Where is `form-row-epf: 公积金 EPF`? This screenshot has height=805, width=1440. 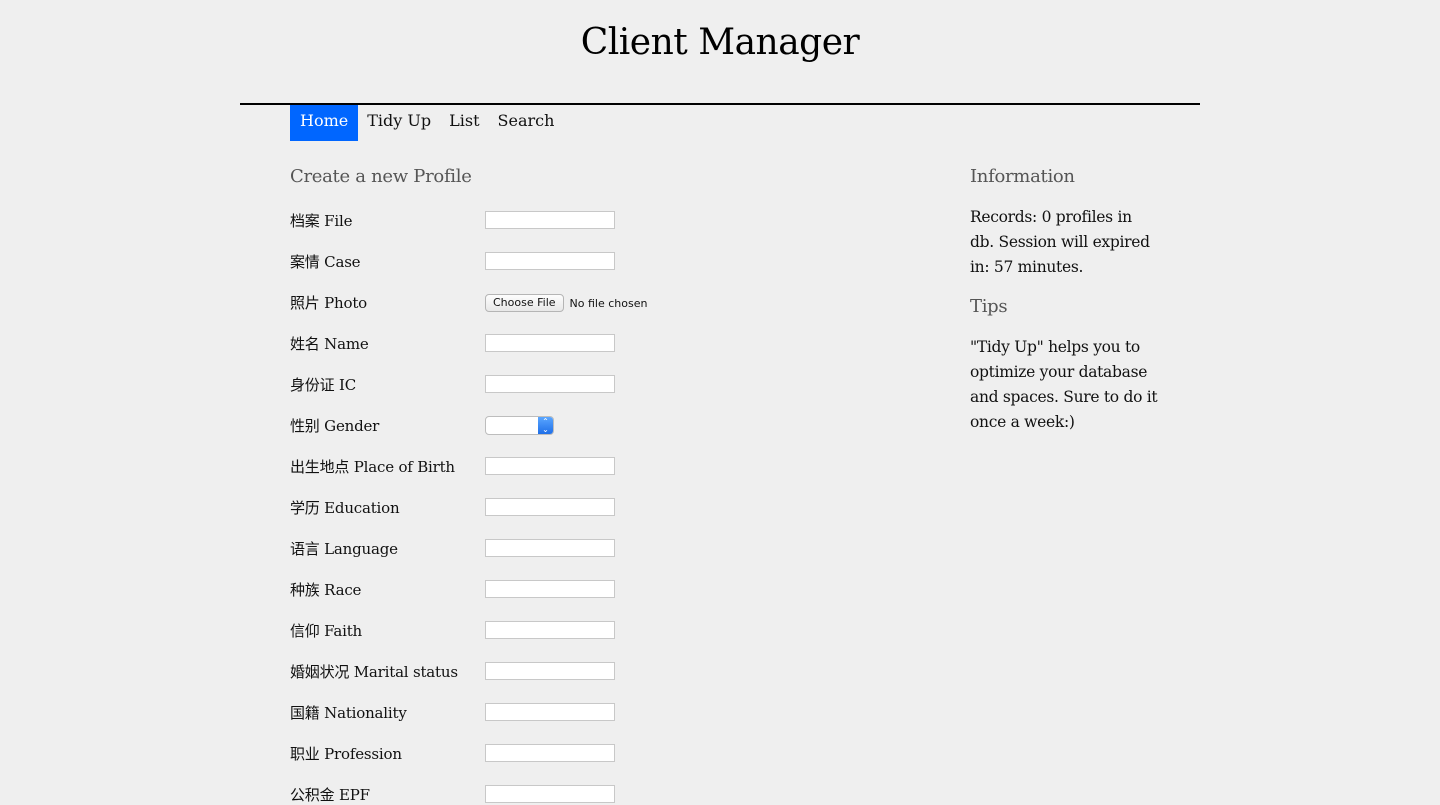 form-row-epf: 公积金 EPF is located at coordinates (500, 789).